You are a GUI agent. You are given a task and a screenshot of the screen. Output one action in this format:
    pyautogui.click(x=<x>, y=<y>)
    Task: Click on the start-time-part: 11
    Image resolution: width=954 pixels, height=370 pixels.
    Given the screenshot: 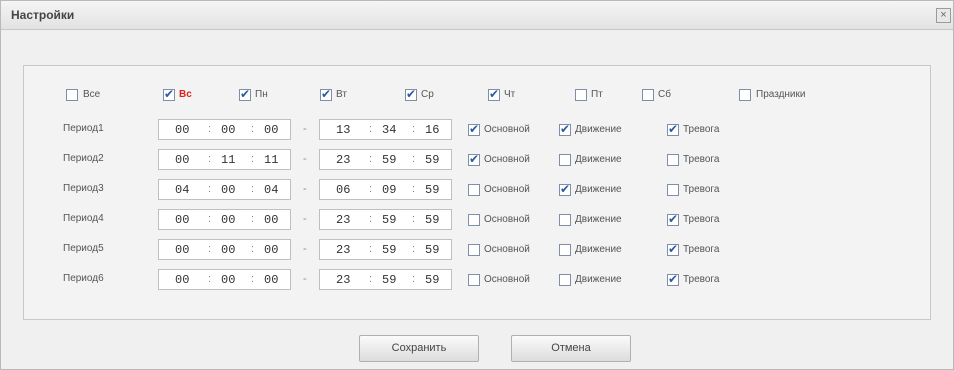 What is the action you would take?
    pyautogui.click(x=271, y=160)
    